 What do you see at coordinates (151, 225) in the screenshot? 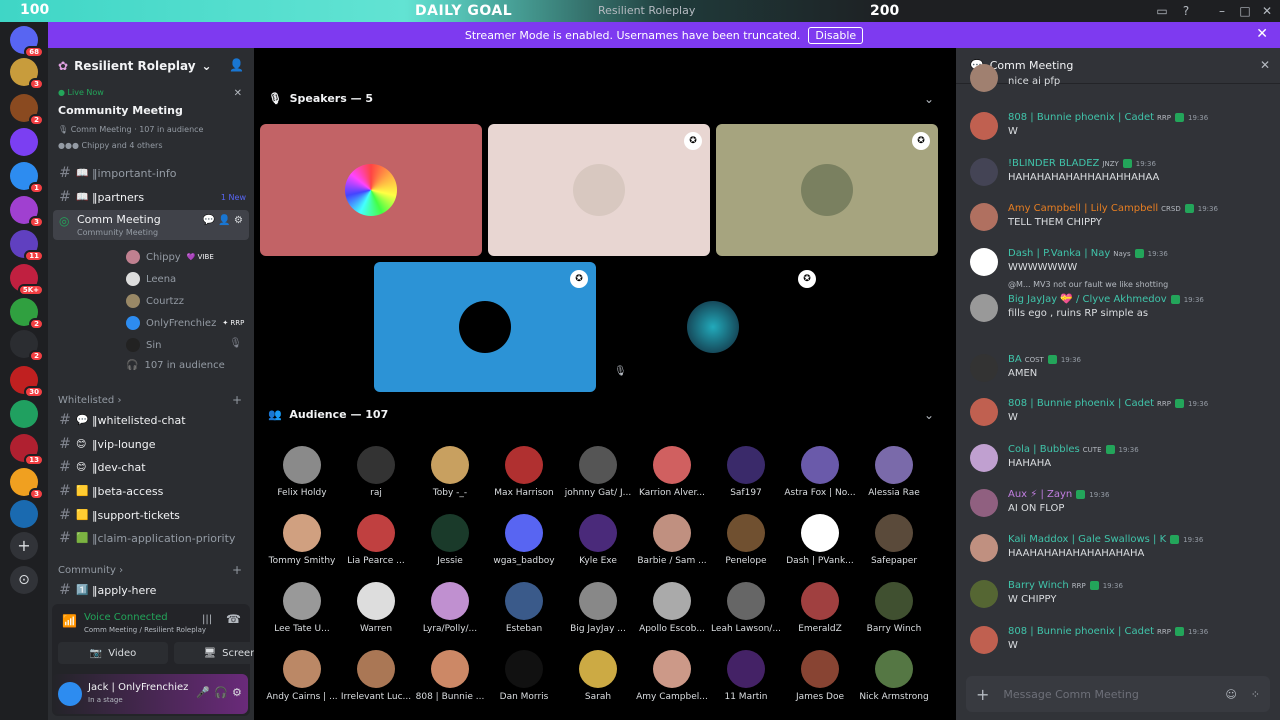
I see `stage-channel-comm-meeting: ◎ Comm Meeting Community Meeting 💬 👤 ⚙` at bounding box center [151, 225].